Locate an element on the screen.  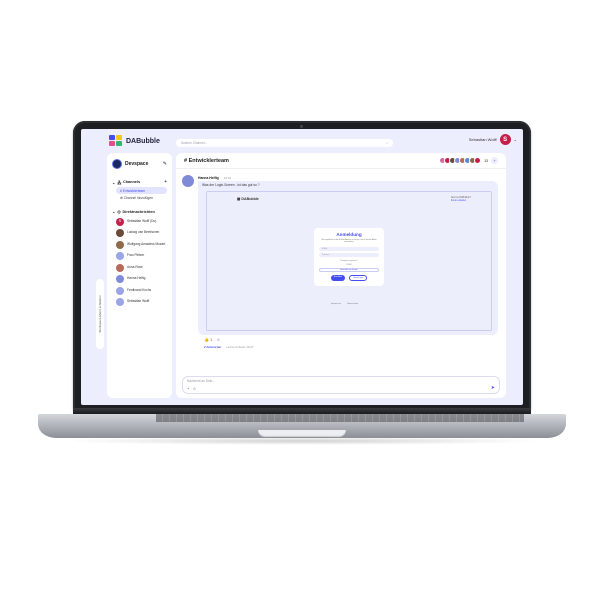
workspace-logo-icon is located at coordinates (117, 164).